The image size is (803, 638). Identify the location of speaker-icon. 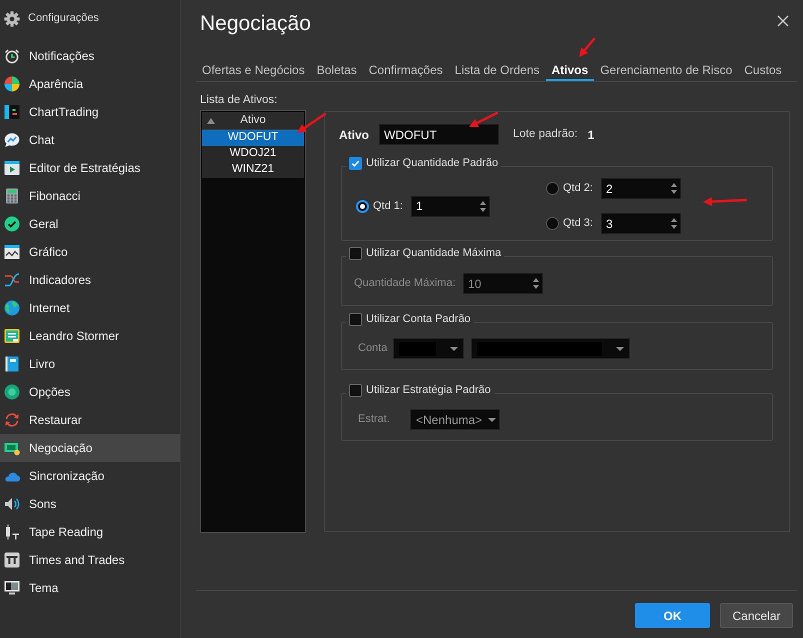
(12, 504).